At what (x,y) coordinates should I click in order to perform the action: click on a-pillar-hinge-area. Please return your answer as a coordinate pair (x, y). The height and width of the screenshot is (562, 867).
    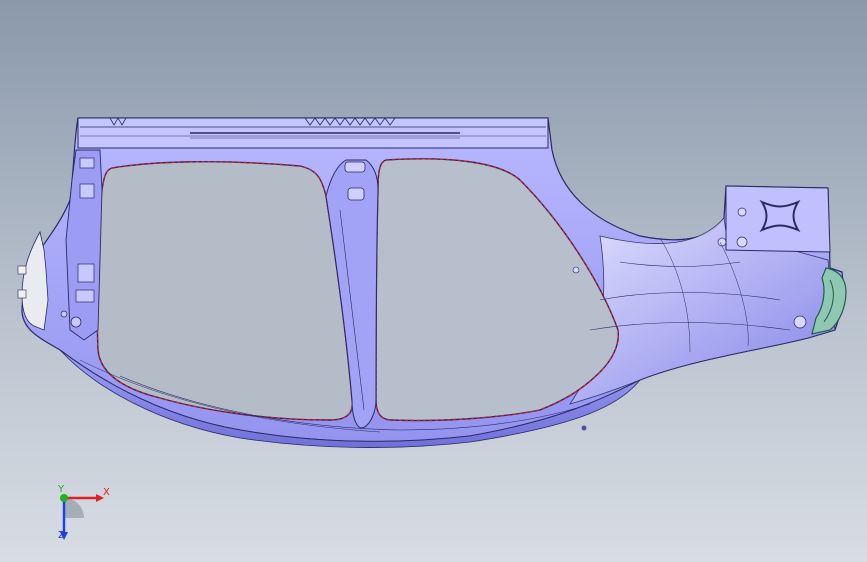
    Looking at the image, I should click on (84, 245).